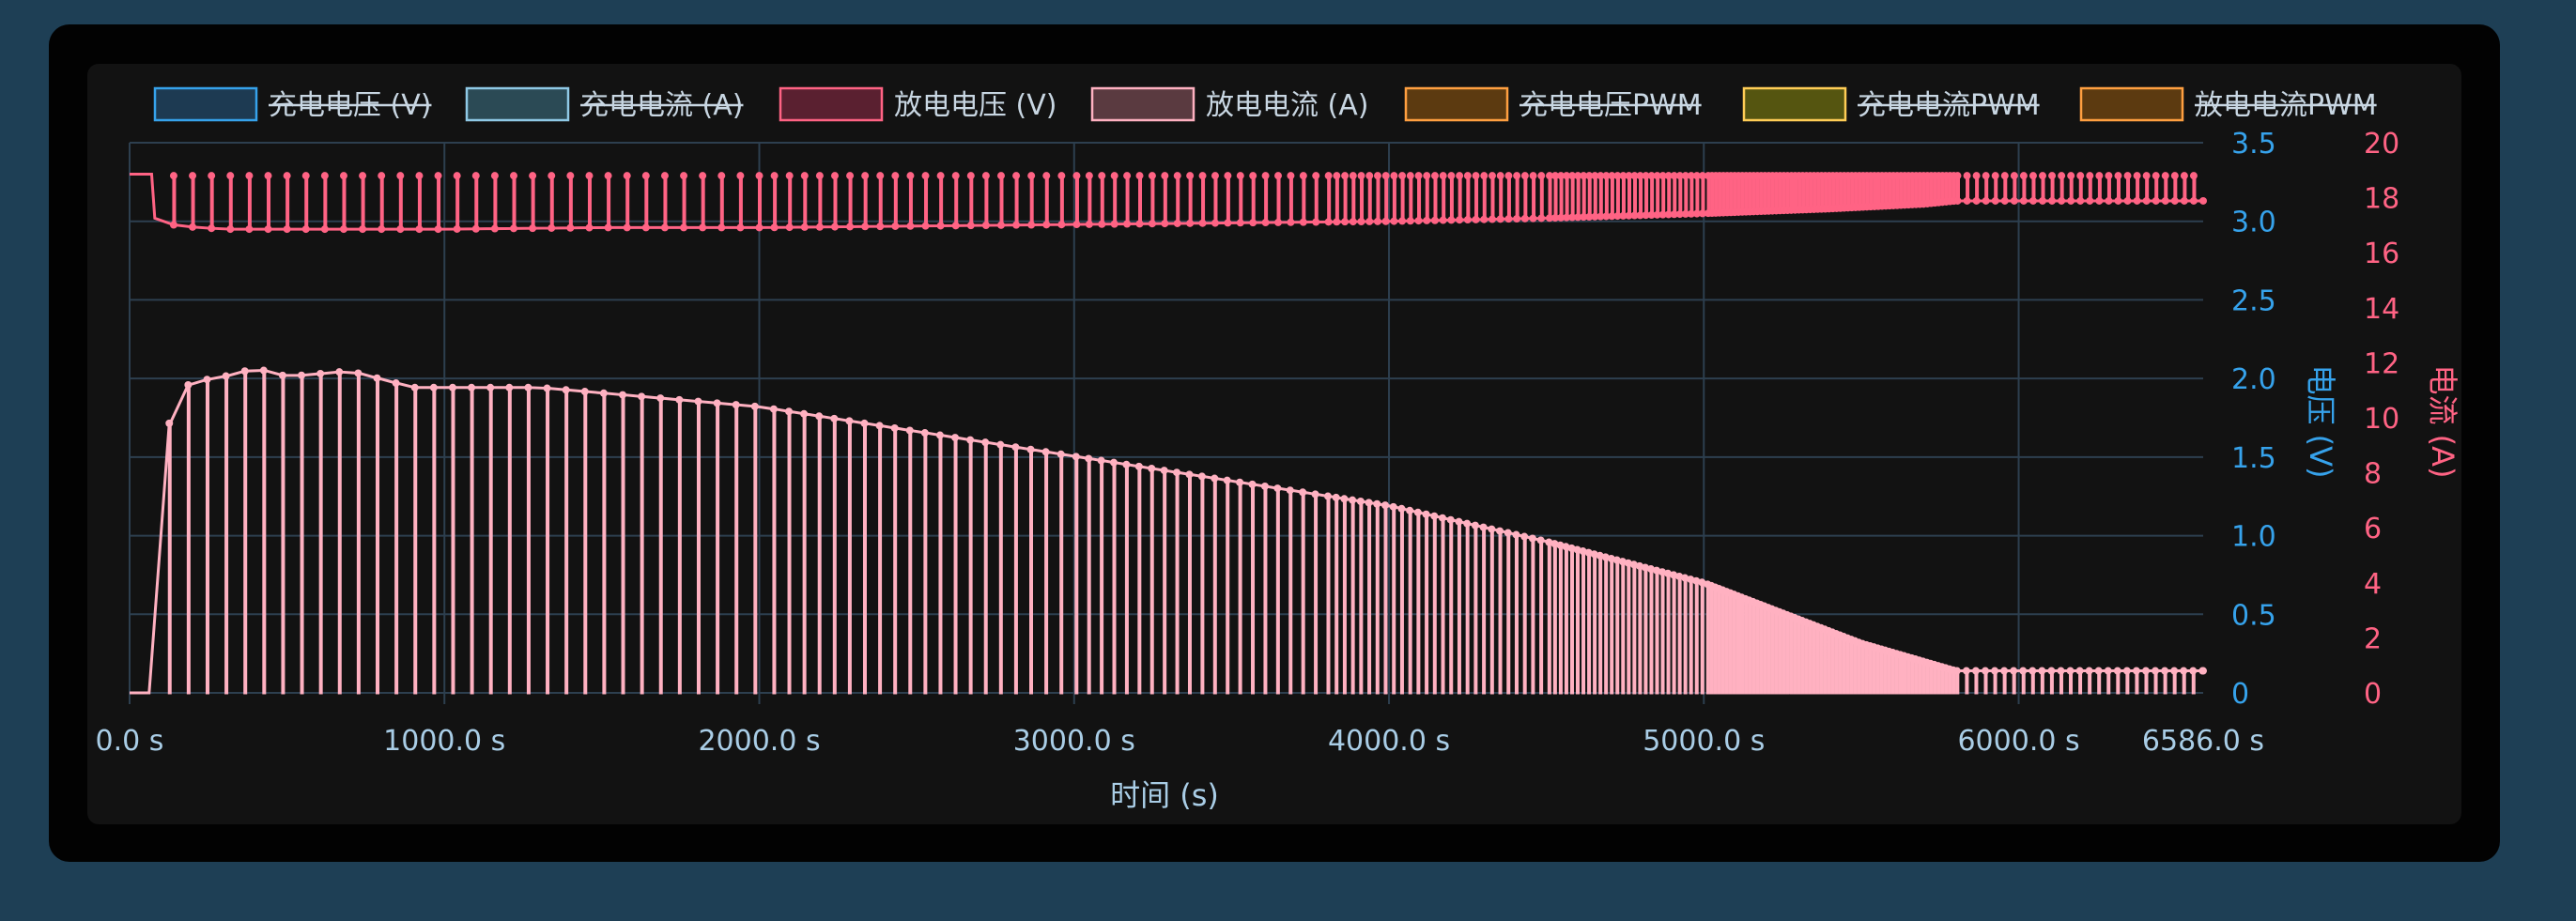  I want to click on legend-item: 充电电压PWM, so click(1553, 104).